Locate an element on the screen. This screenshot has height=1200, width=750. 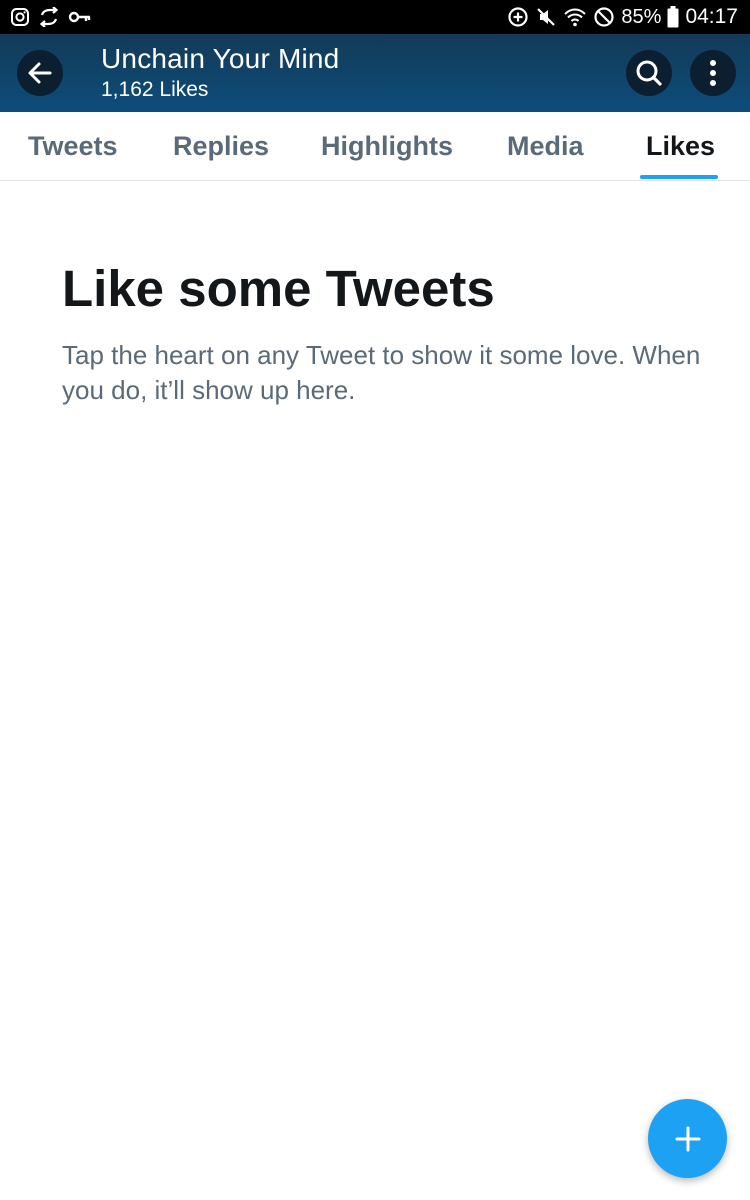
status-system: 85% 04:17 is located at coordinates (619, 17).